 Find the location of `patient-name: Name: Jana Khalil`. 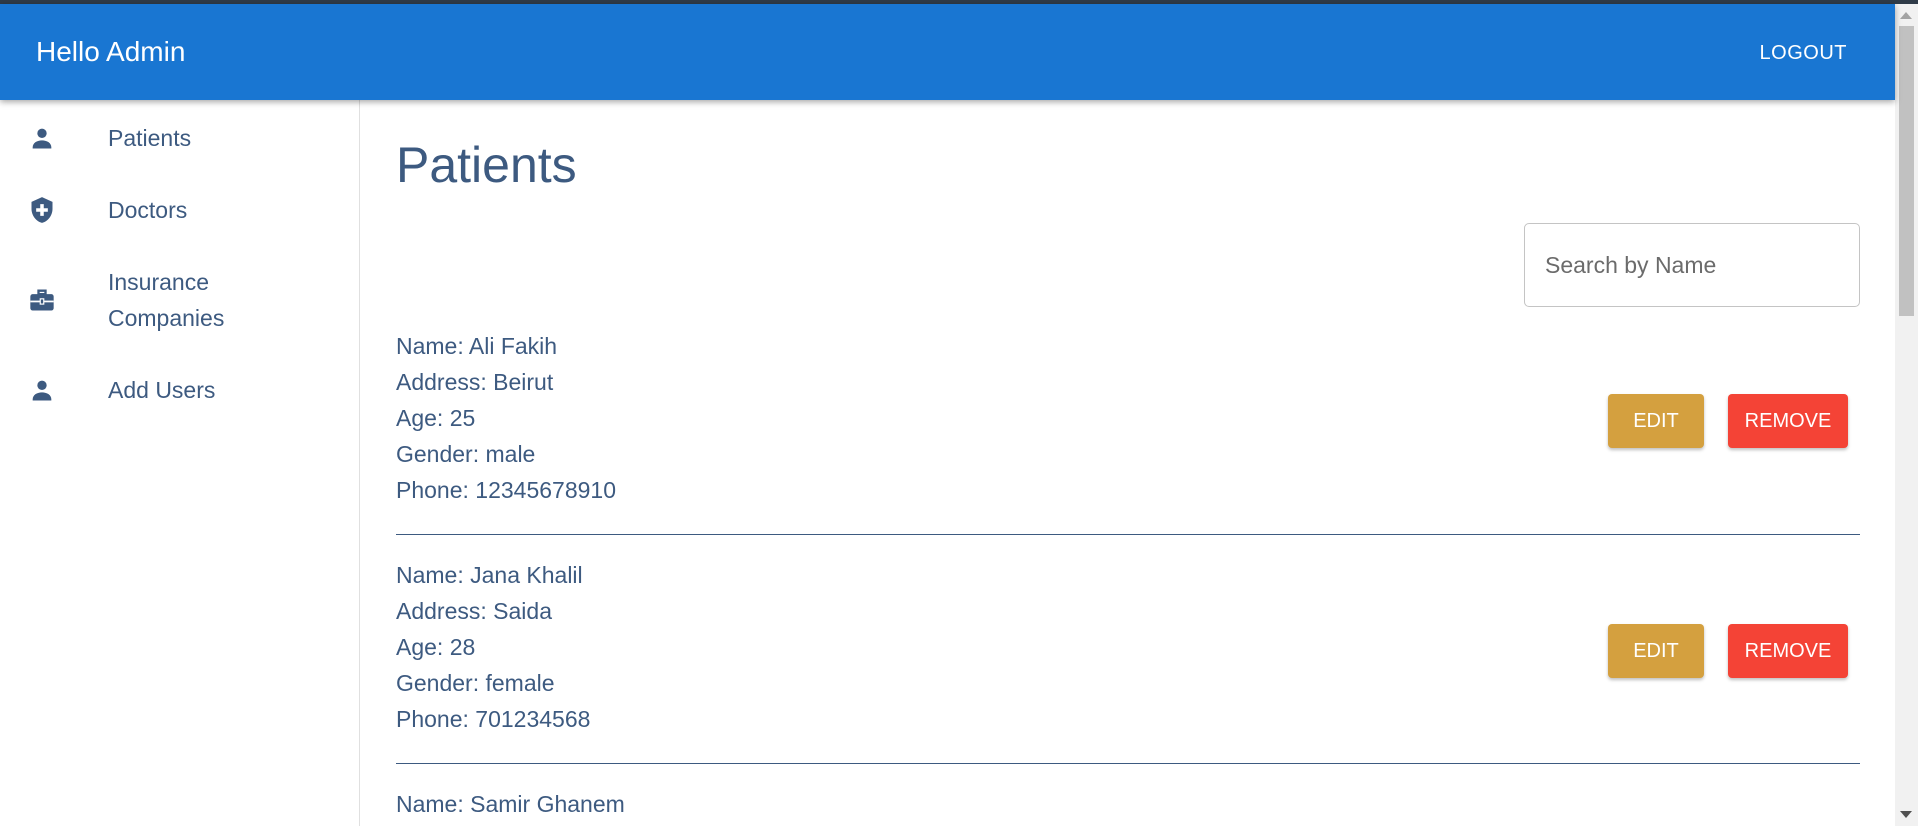

patient-name: Name: Jana Khalil is located at coordinates (489, 575).